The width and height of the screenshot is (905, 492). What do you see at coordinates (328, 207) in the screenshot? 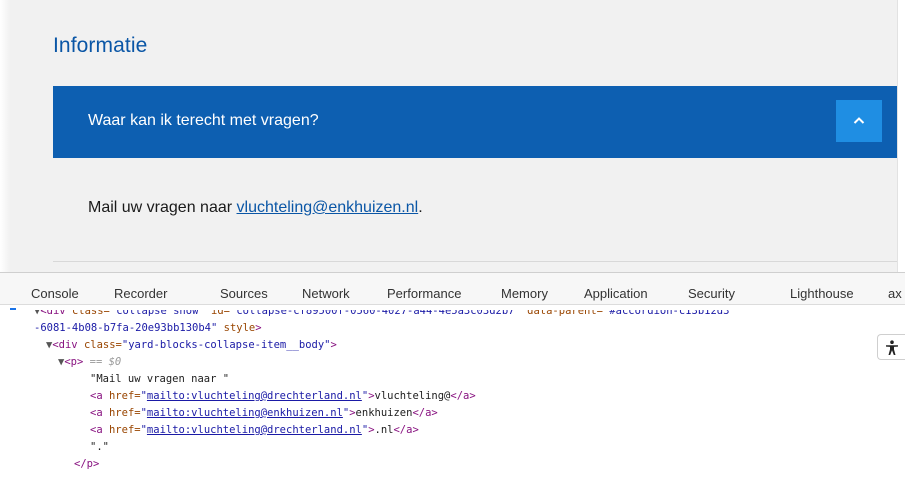
I see `email-link: vluchteling@enkhuizen.nl` at bounding box center [328, 207].